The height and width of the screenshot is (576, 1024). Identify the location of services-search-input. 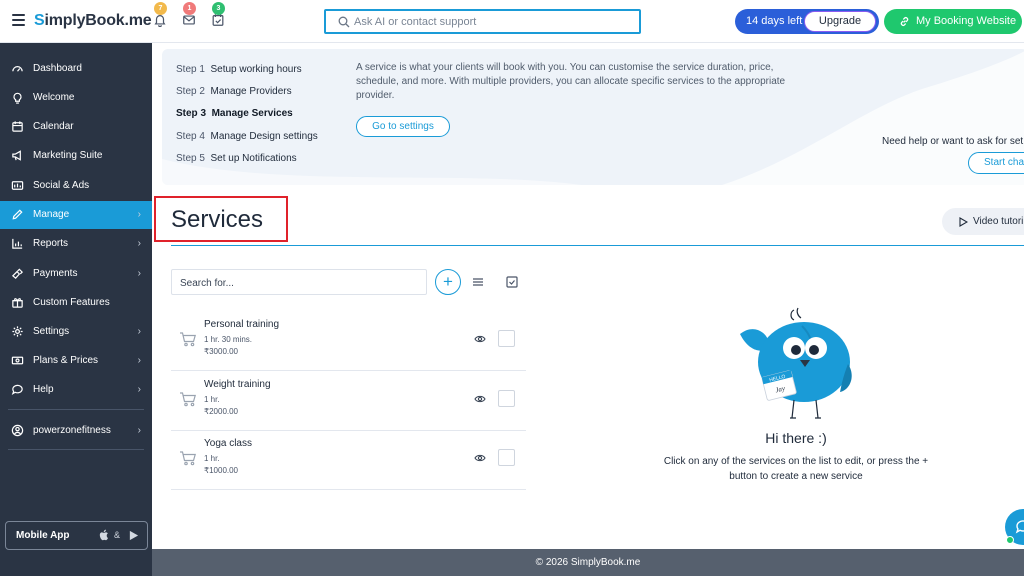
(300, 283).